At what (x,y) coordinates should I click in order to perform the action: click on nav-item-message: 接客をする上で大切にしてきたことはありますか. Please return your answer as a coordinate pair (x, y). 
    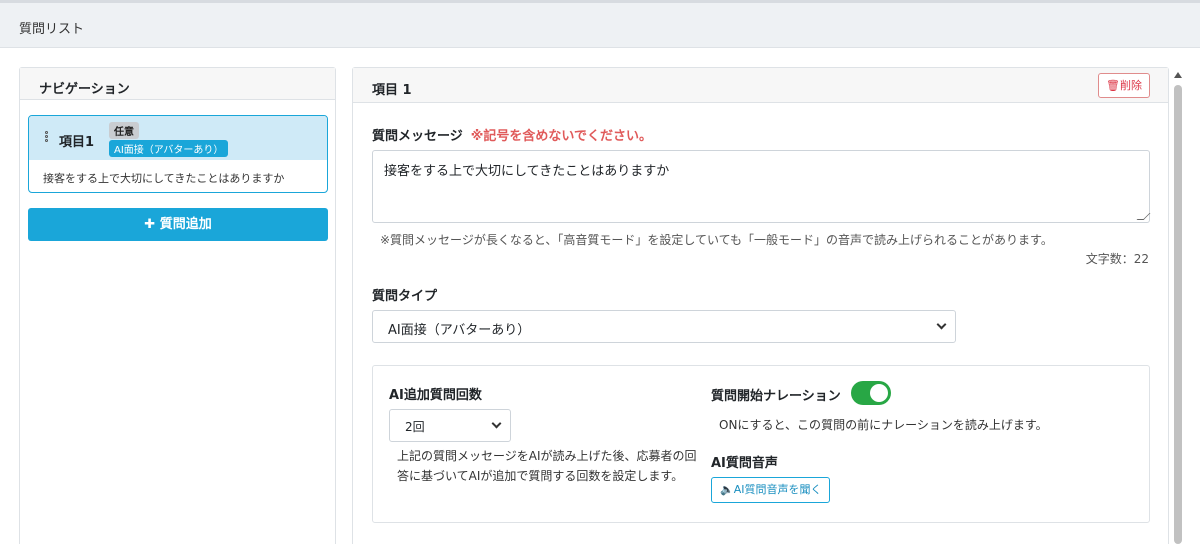
    Looking at the image, I should click on (164, 178).